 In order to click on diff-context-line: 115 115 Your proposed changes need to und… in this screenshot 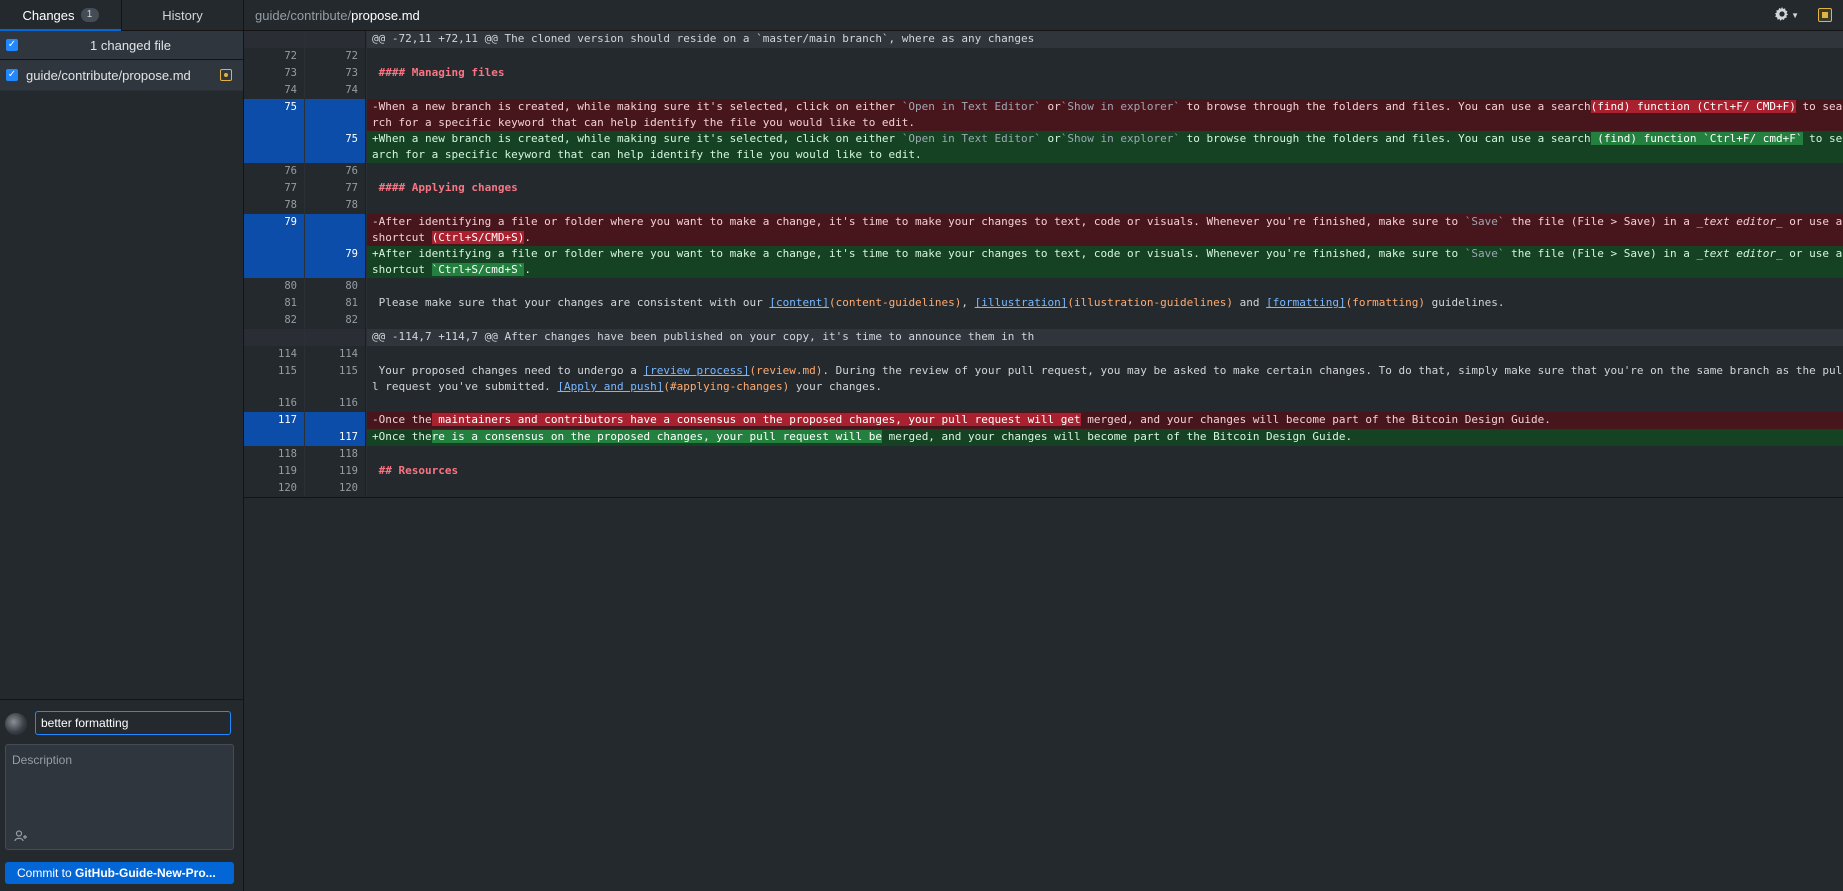, I will do `click(1043, 379)`.